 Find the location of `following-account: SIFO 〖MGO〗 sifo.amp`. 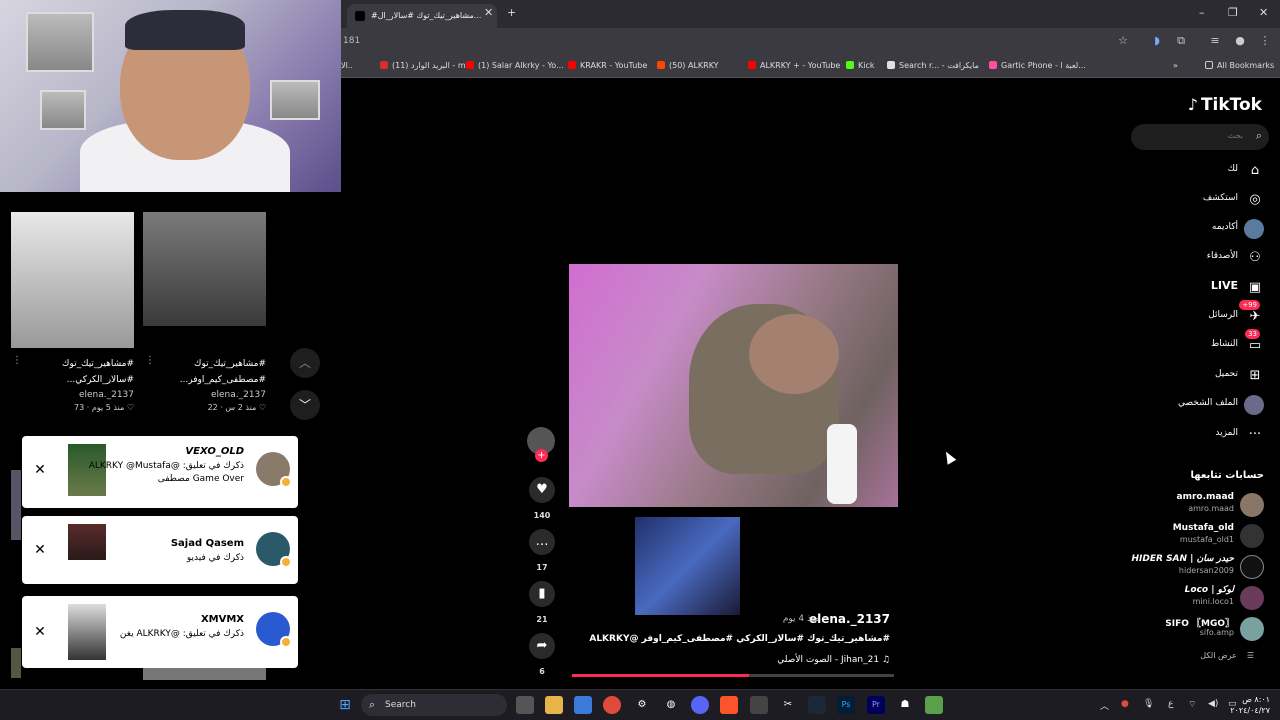

following-account: SIFO 〖MGO〗 sifo.amp is located at coordinates (1189, 629).